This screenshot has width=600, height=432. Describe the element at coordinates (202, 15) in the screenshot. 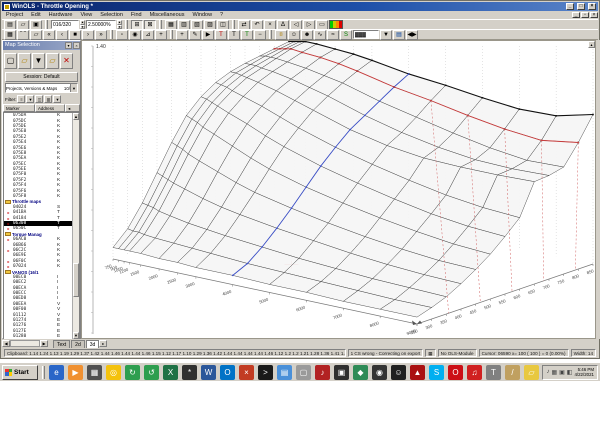

I see `menu-item-window: Window` at that location.